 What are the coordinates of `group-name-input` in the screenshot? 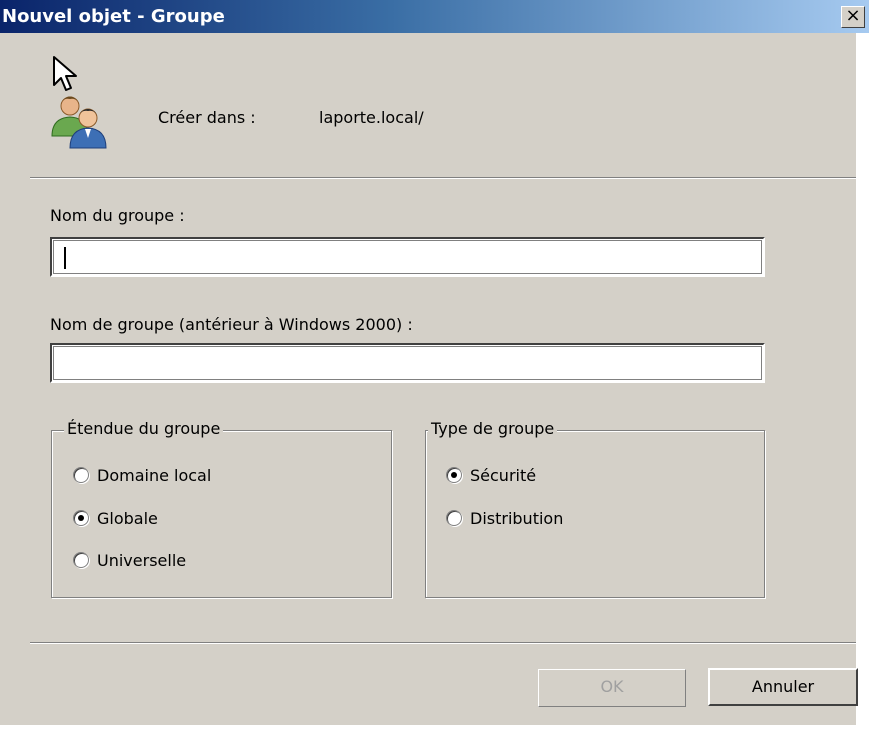 It's located at (407, 257).